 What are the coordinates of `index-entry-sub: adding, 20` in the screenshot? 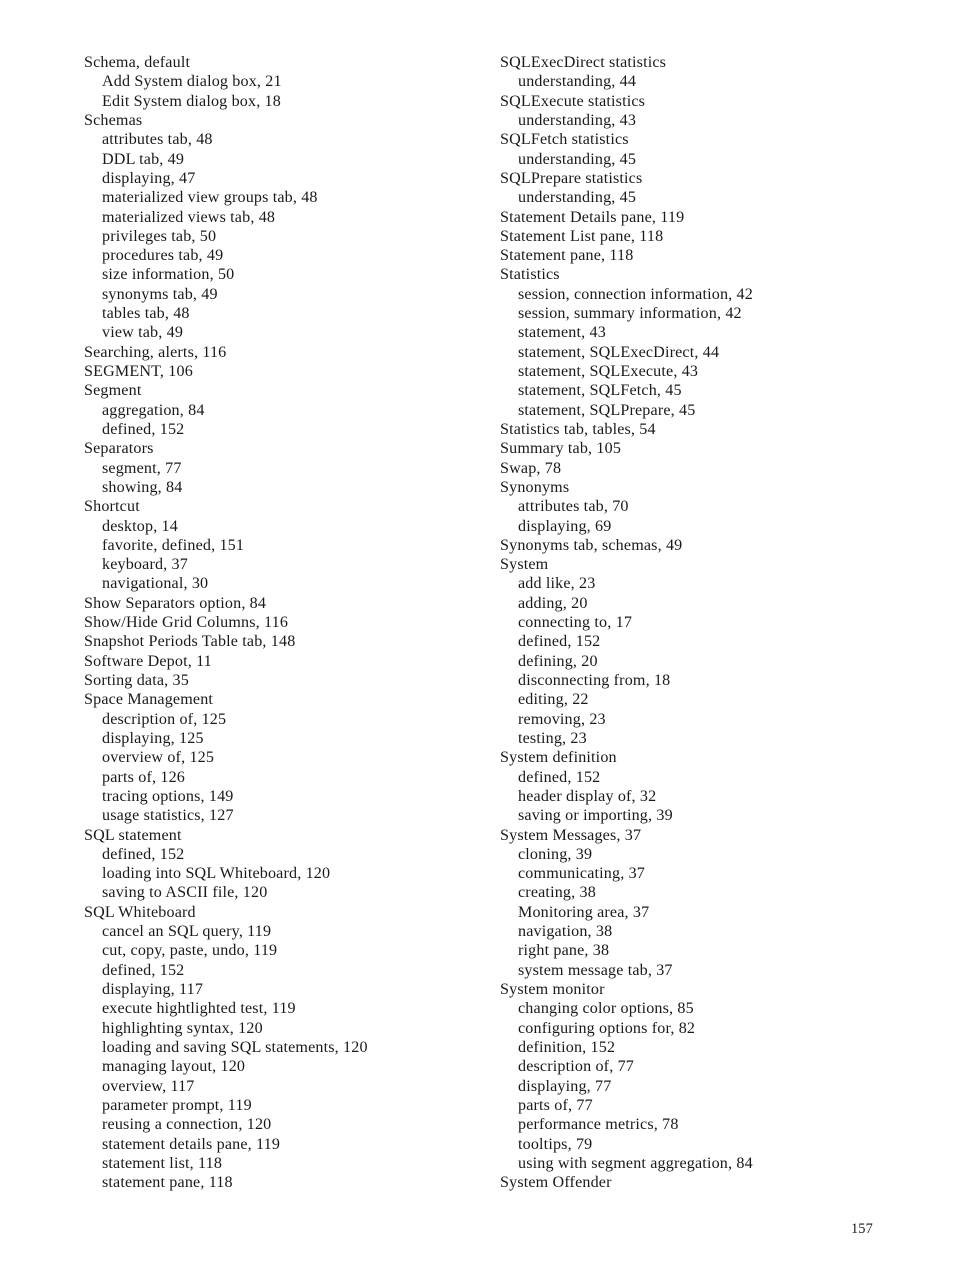 It's located at (553, 603).